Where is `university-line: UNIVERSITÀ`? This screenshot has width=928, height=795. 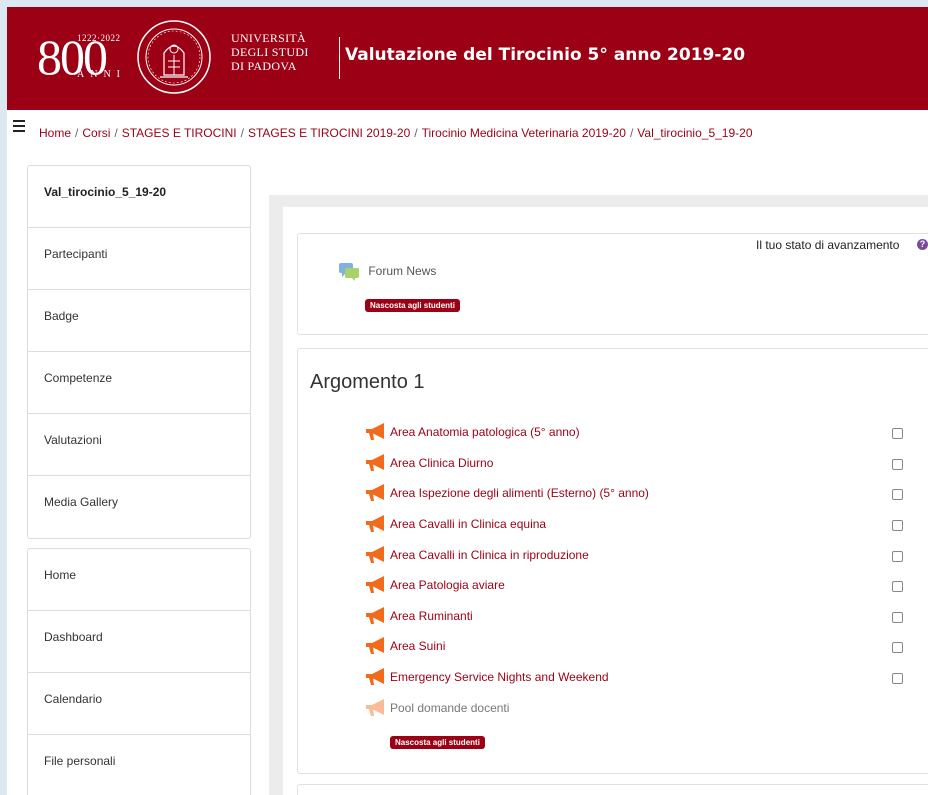 university-line: UNIVERSITÀ is located at coordinates (268, 38).